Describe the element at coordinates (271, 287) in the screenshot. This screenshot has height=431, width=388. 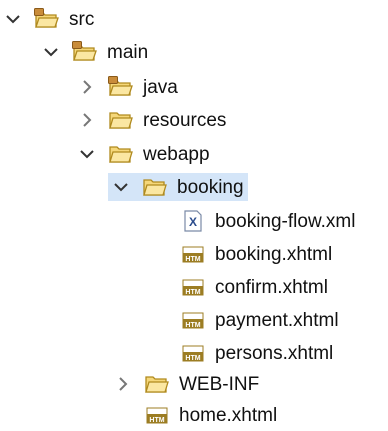
I see `tree-node-label: confirm.xhtml` at that location.